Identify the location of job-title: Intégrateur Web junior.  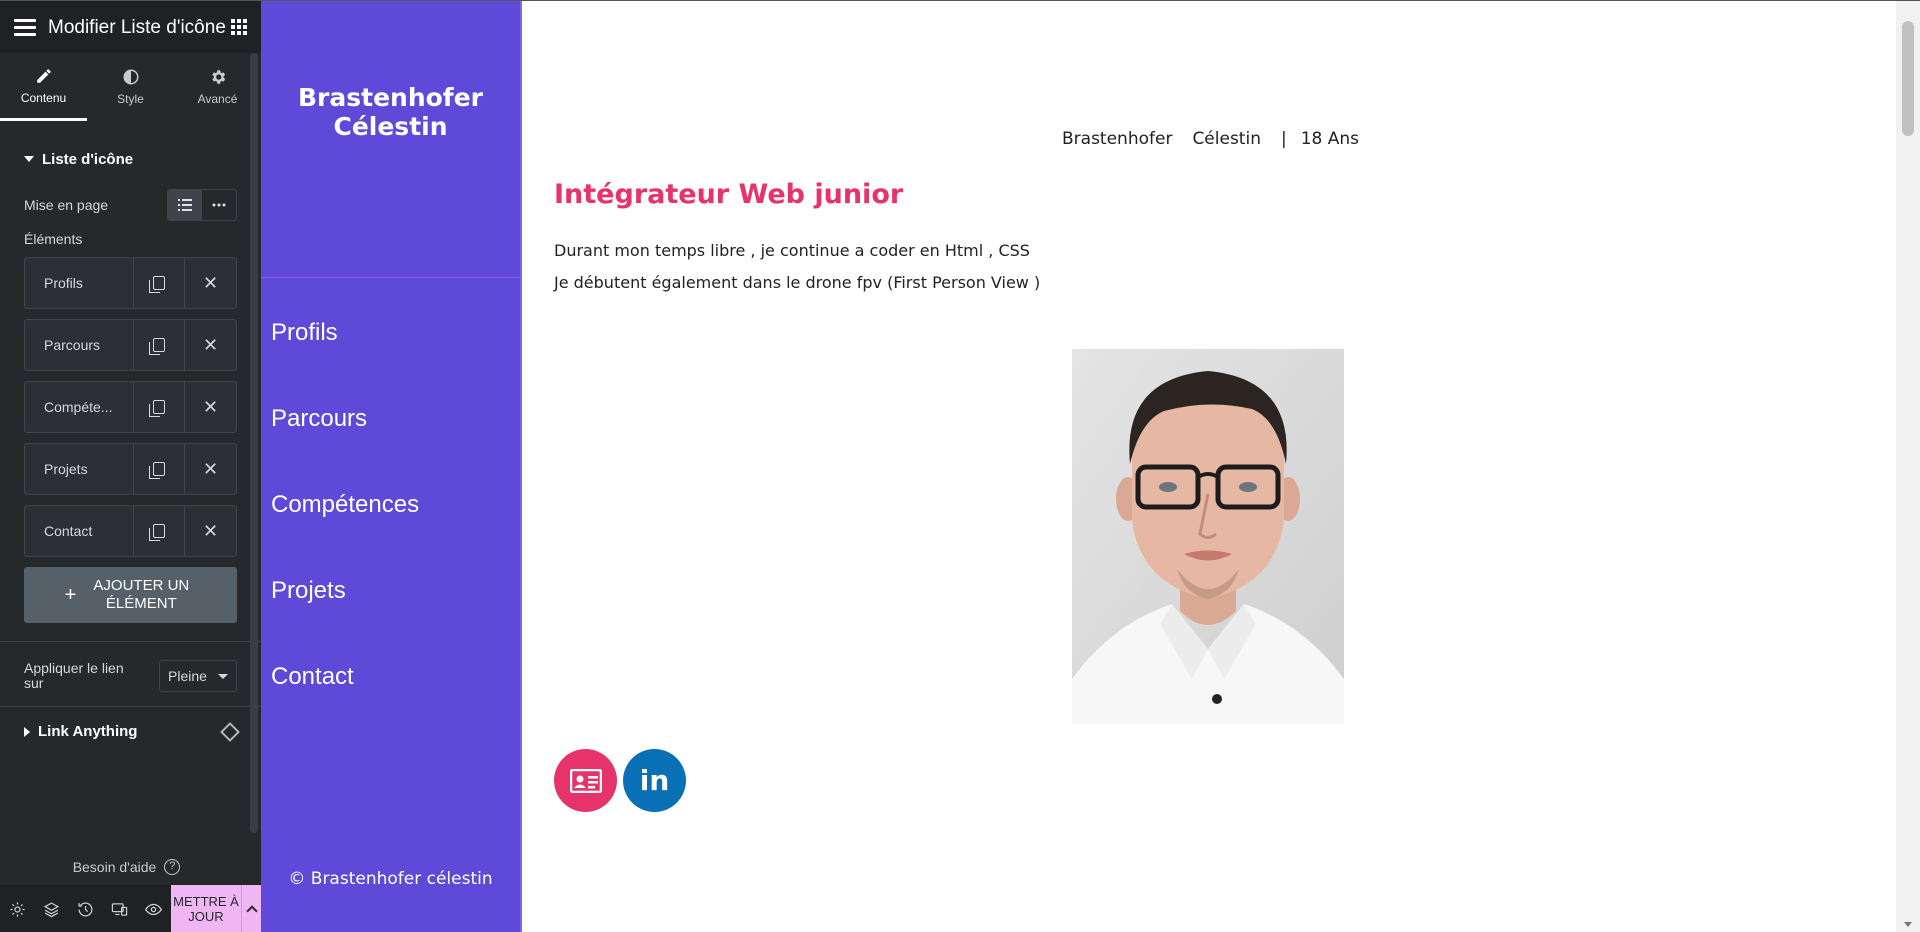
(729, 194).